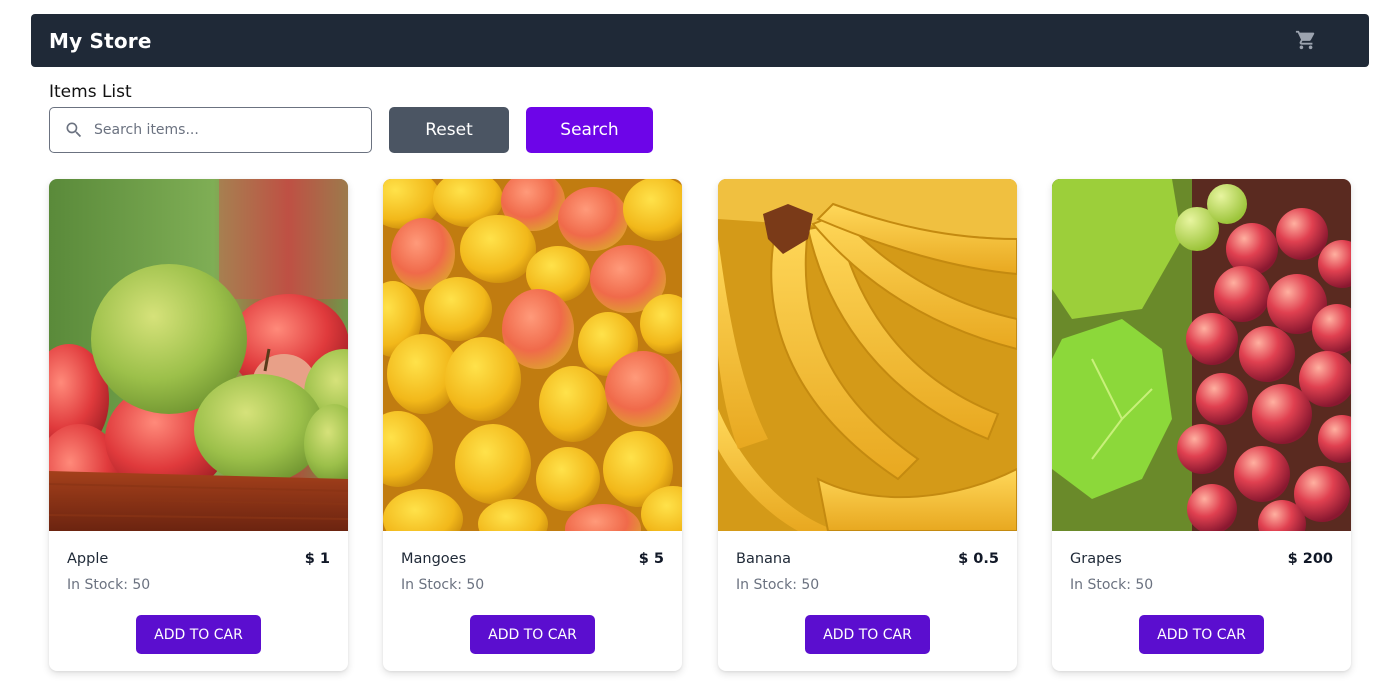 This screenshot has height=697, width=1397. What do you see at coordinates (198, 355) in the screenshot?
I see `apple-photo` at bounding box center [198, 355].